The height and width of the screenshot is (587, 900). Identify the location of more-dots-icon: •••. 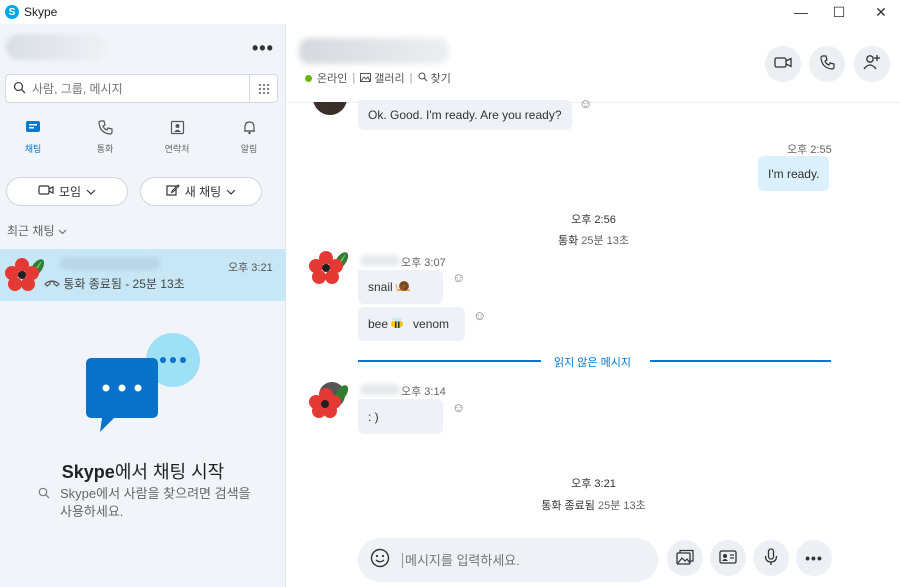
(814, 558).